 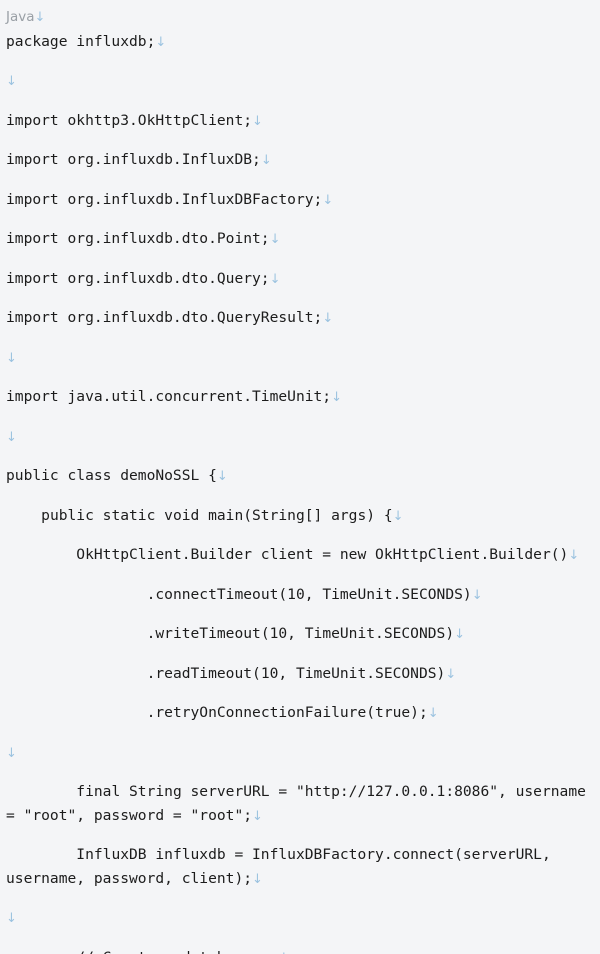 I want to click on code-line: // Create a database...↓, so click(x=302, y=950).